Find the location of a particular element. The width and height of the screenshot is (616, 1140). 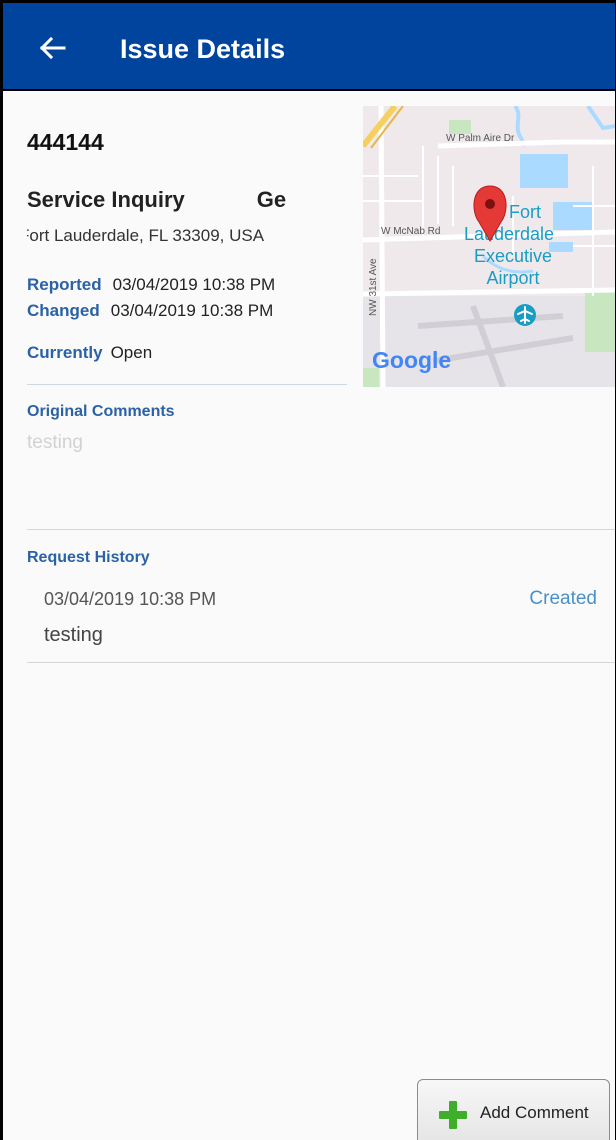

plus-icon is located at coordinates (453, 1115).